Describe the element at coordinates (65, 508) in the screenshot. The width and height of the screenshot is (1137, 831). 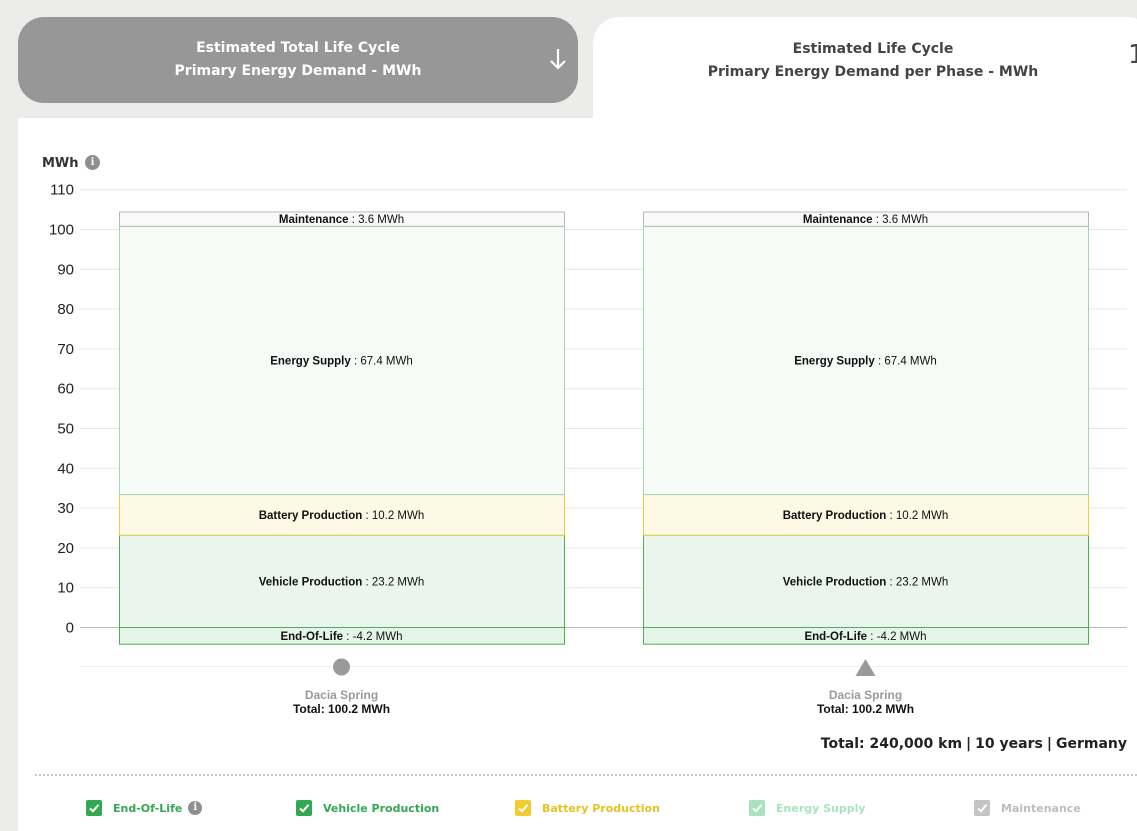
I see `y-tick-label: 30` at that location.